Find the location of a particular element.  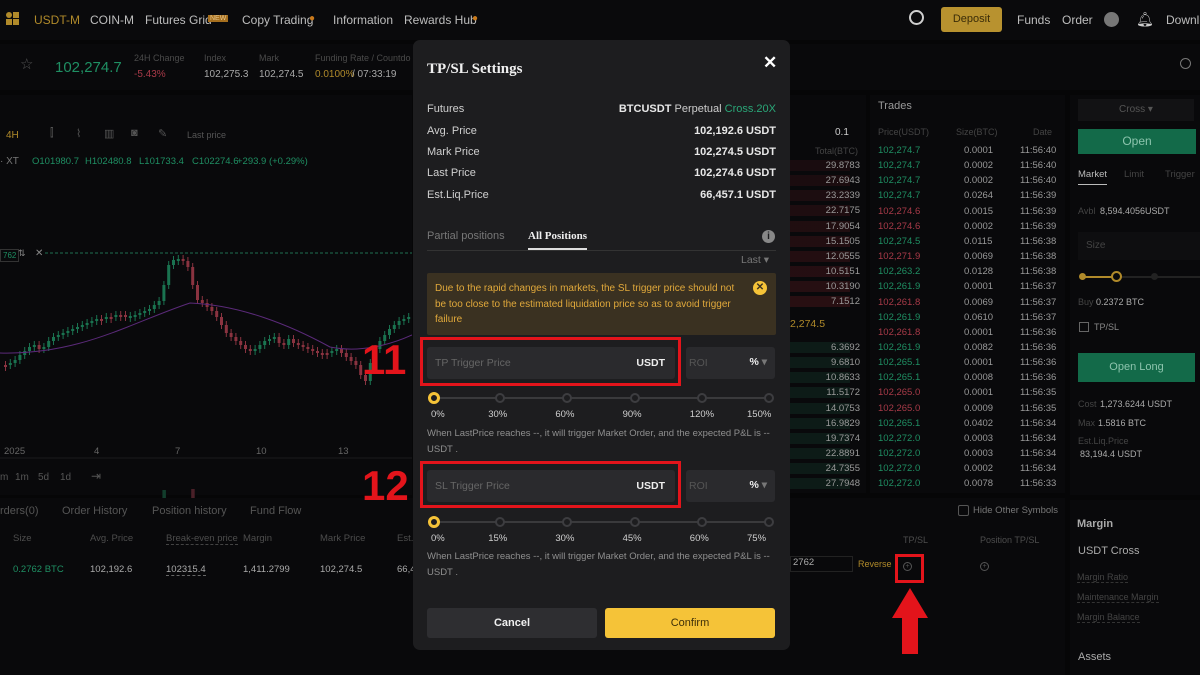

range-5d: 5d is located at coordinates (43, 477).